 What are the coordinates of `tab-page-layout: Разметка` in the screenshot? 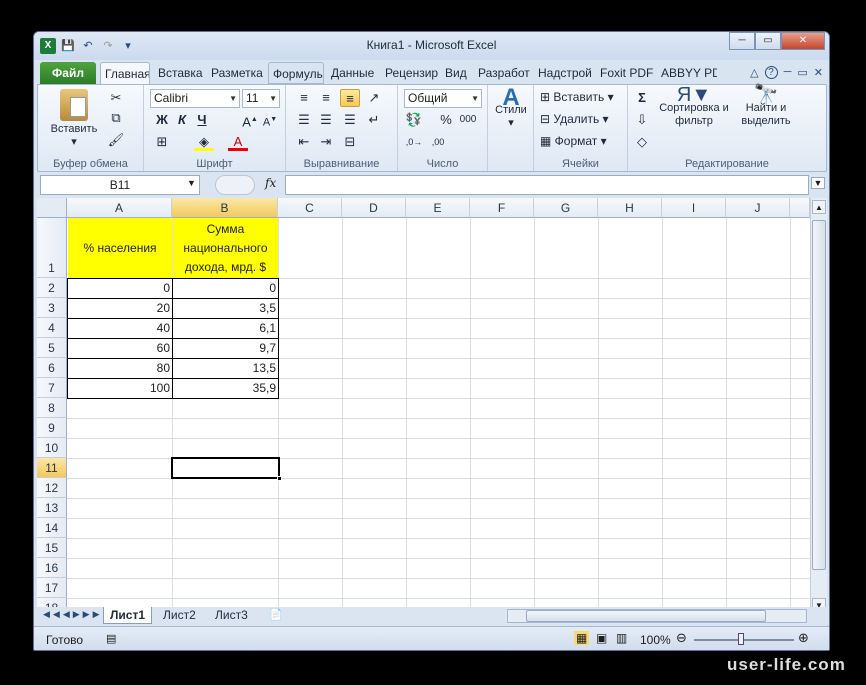 It's located at (237, 73).